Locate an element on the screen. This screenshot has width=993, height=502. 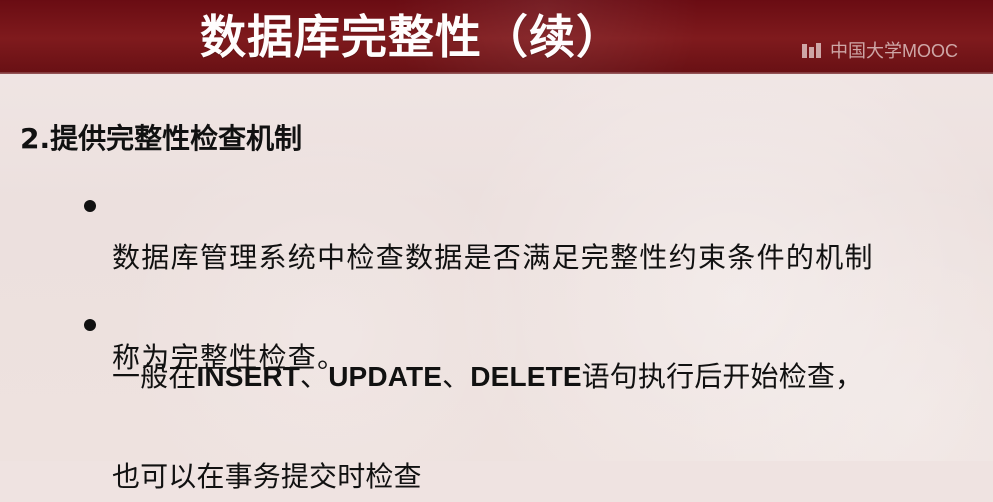
bullet-2-line-2: 也可以在事务提交时检查 is located at coordinates (267, 476).